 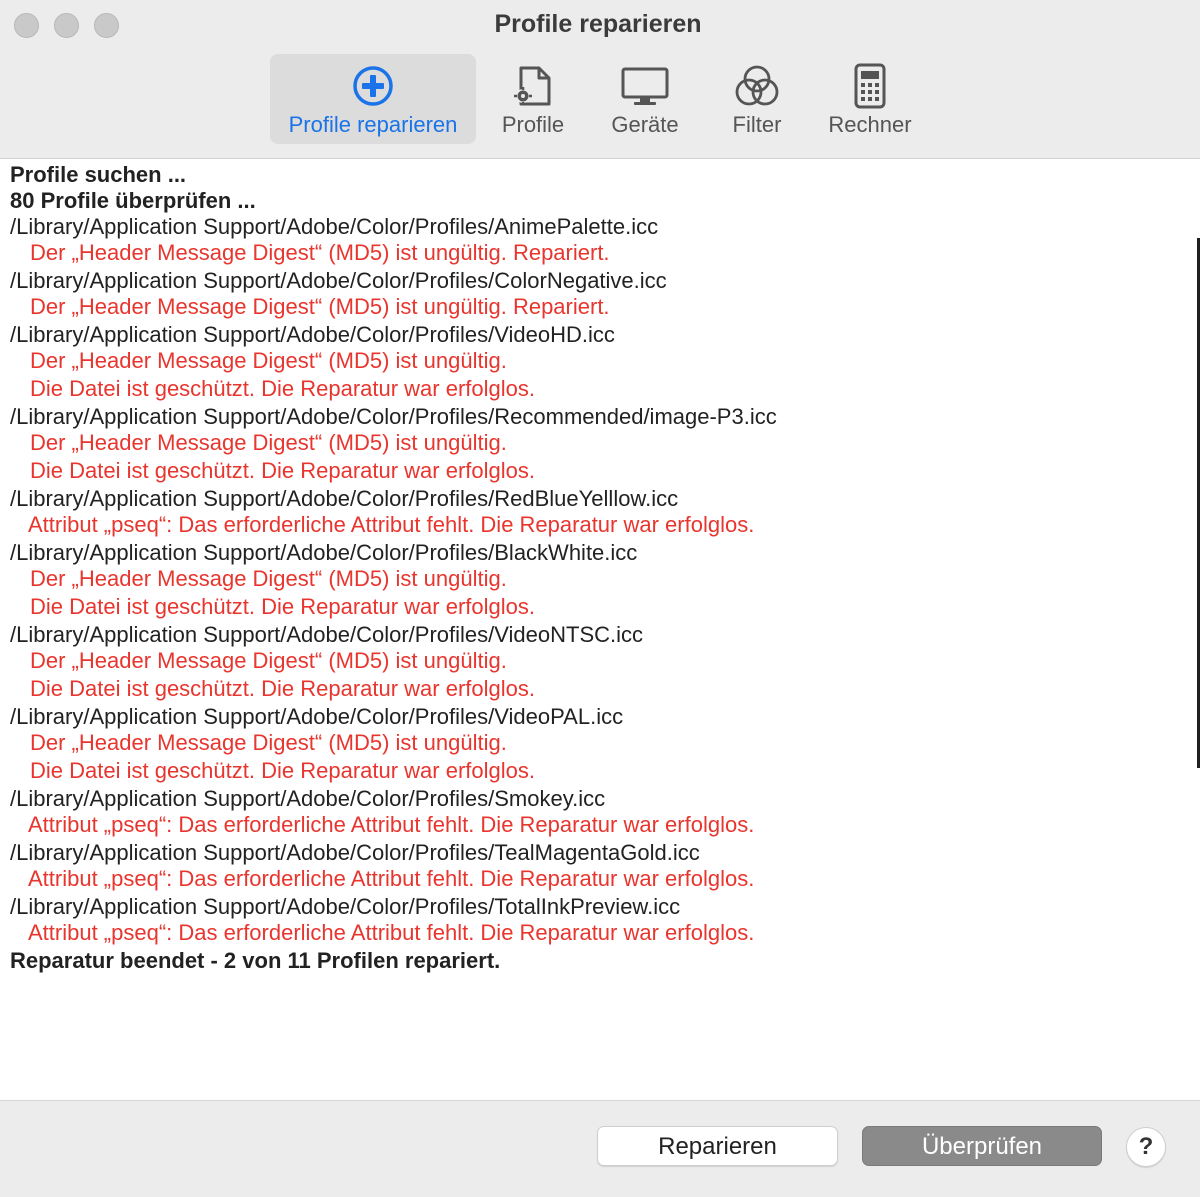 I want to click on tab-profile-reparieren: Profile reparieren, so click(x=373, y=99).